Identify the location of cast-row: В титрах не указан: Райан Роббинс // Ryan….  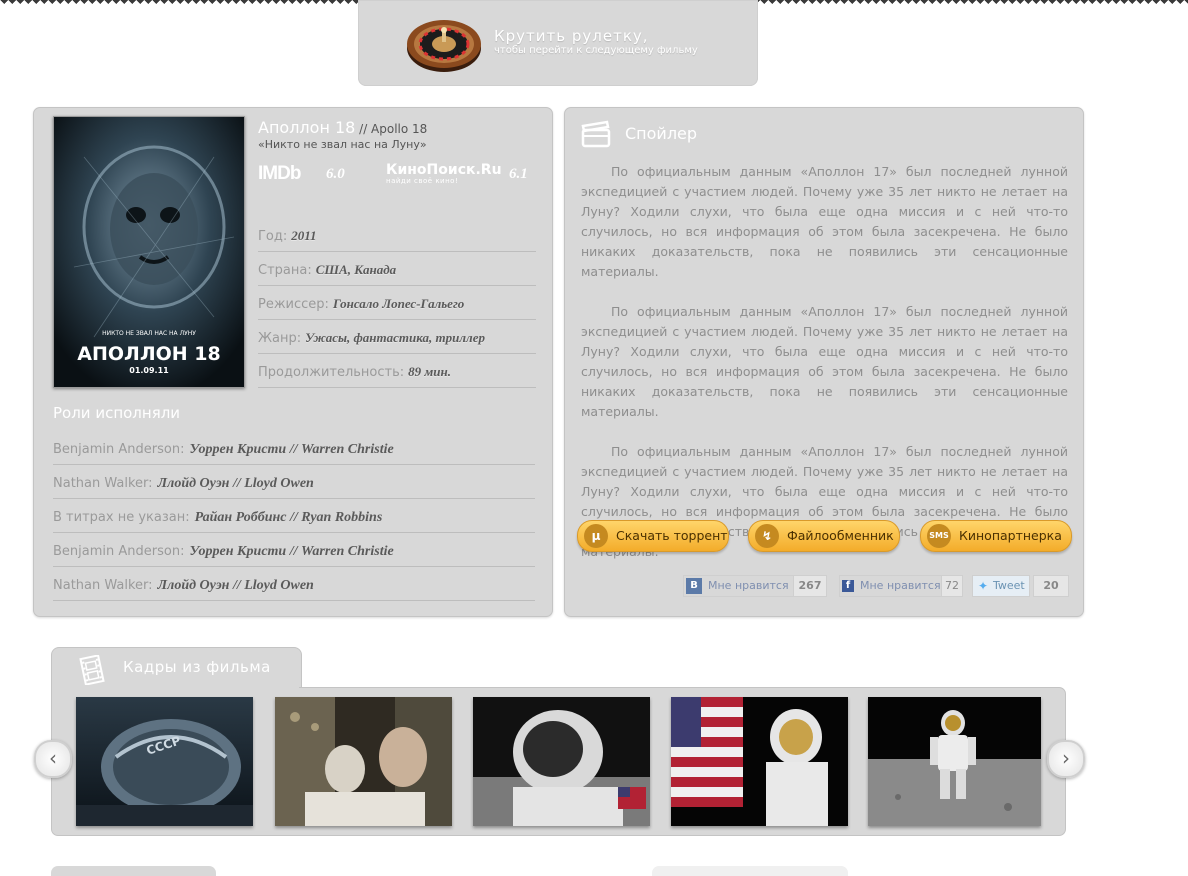
(294, 516).